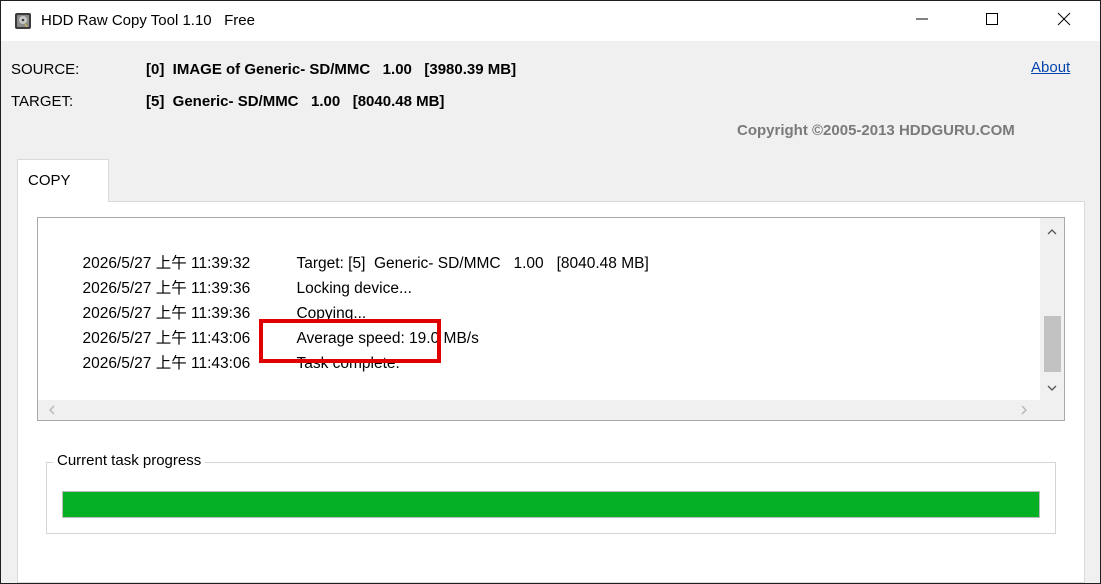  Describe the element at coordinates (1050, 67) in the screenshot. I see `about-link: About` at that location.